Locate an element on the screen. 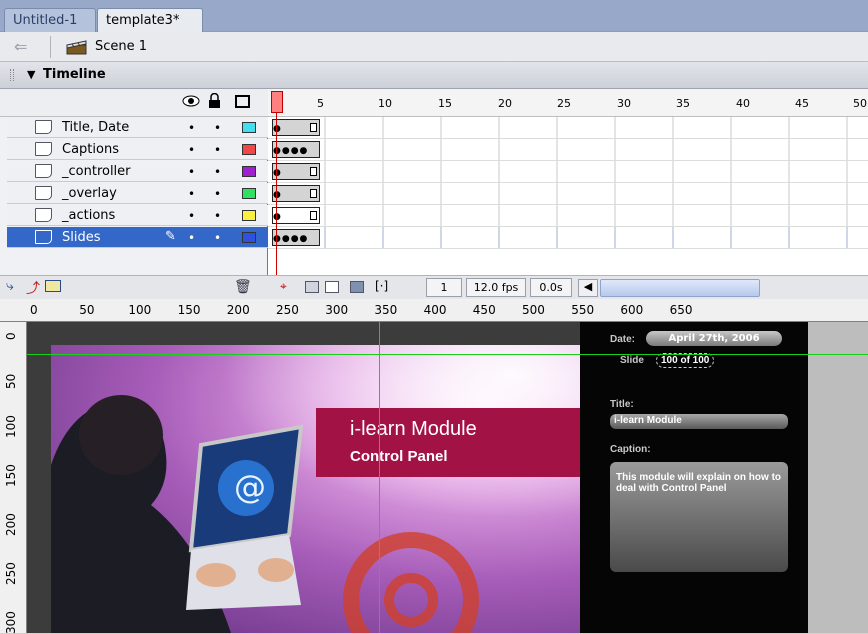 This screenshot has height=634, width=868. collapse-triangle-icon: ▼ is located at coordinates (31, 74).